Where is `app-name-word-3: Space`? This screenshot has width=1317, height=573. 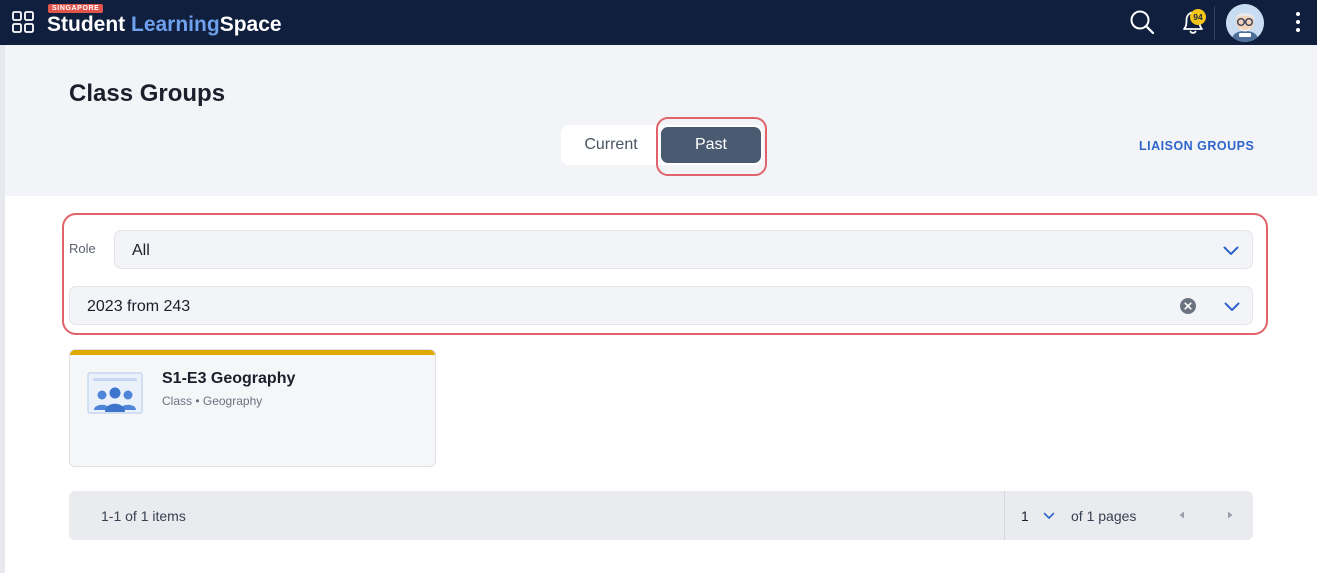 app-name-word-3: Space is located at coordinates (250, 24).